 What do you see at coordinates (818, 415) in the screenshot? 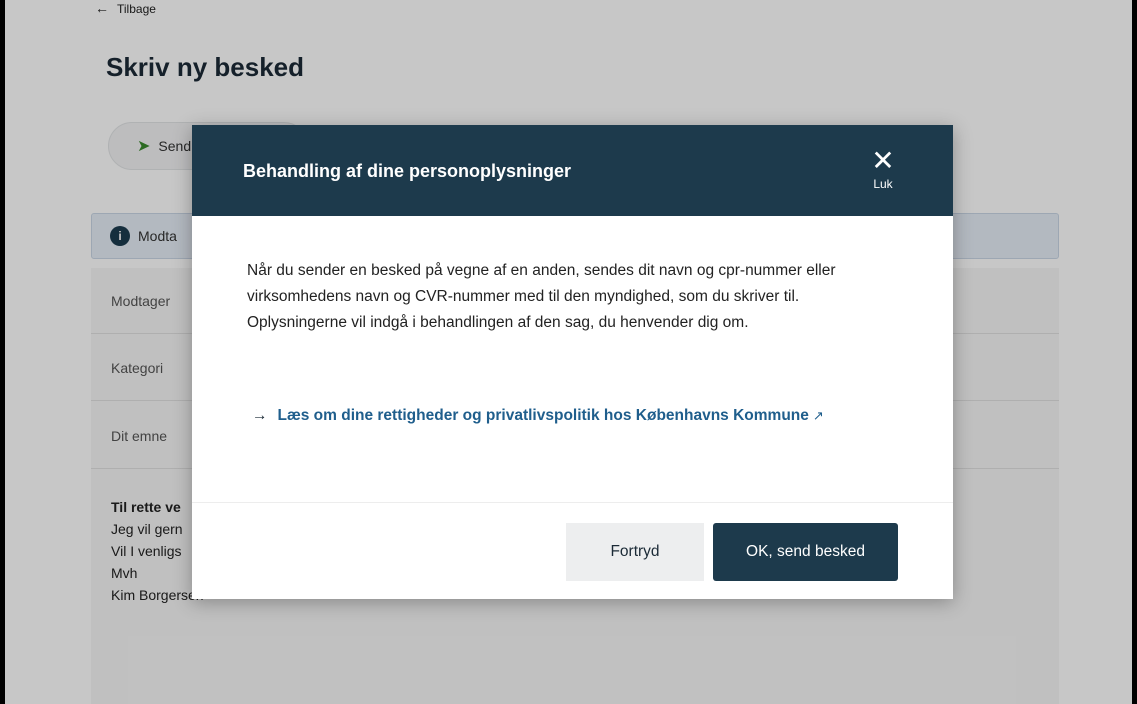
I see `external-link-icon: ↗` at bounding box center [818, 415].